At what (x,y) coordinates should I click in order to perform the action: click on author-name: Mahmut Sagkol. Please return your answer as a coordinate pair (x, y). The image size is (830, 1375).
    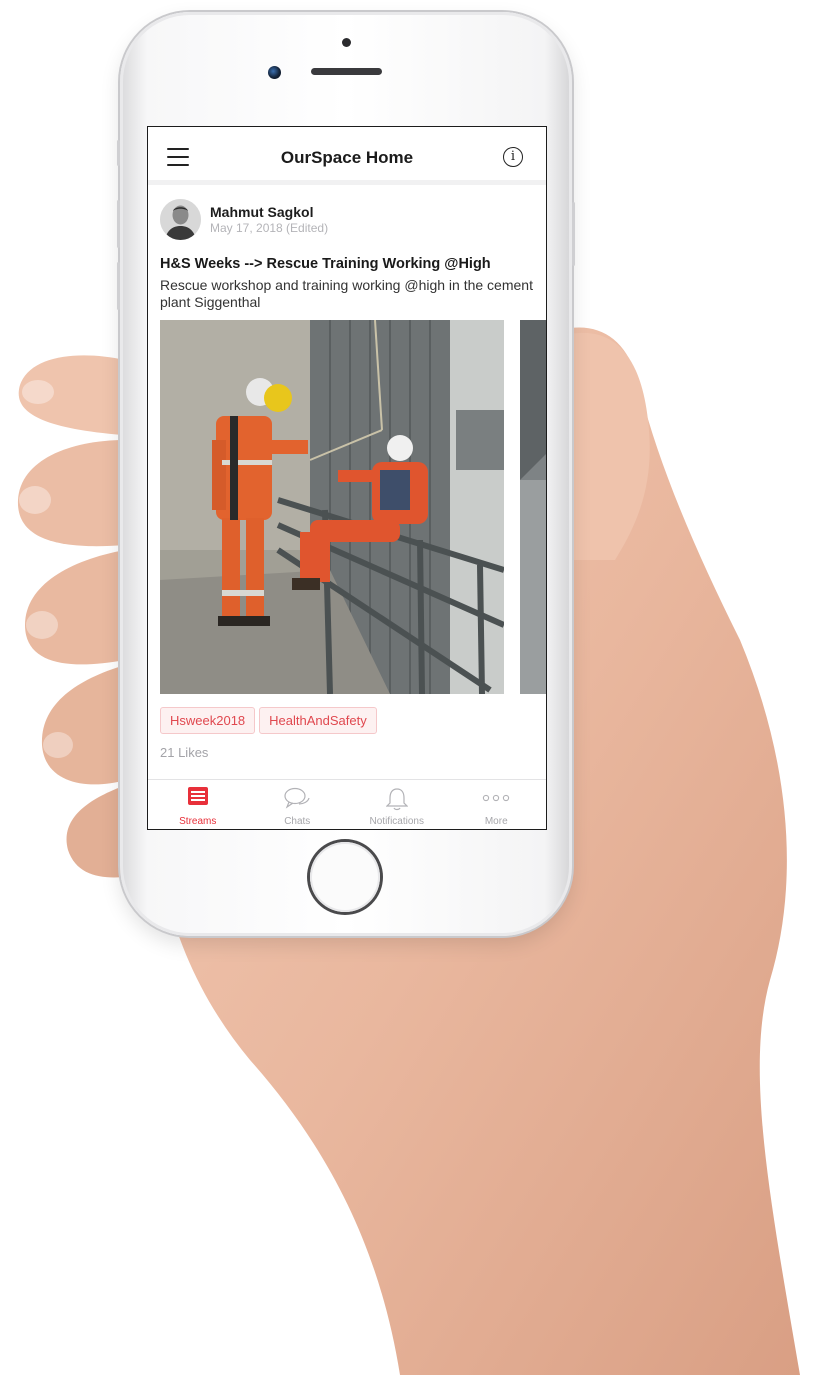
    Looking at the image, I should click on (261, 212).